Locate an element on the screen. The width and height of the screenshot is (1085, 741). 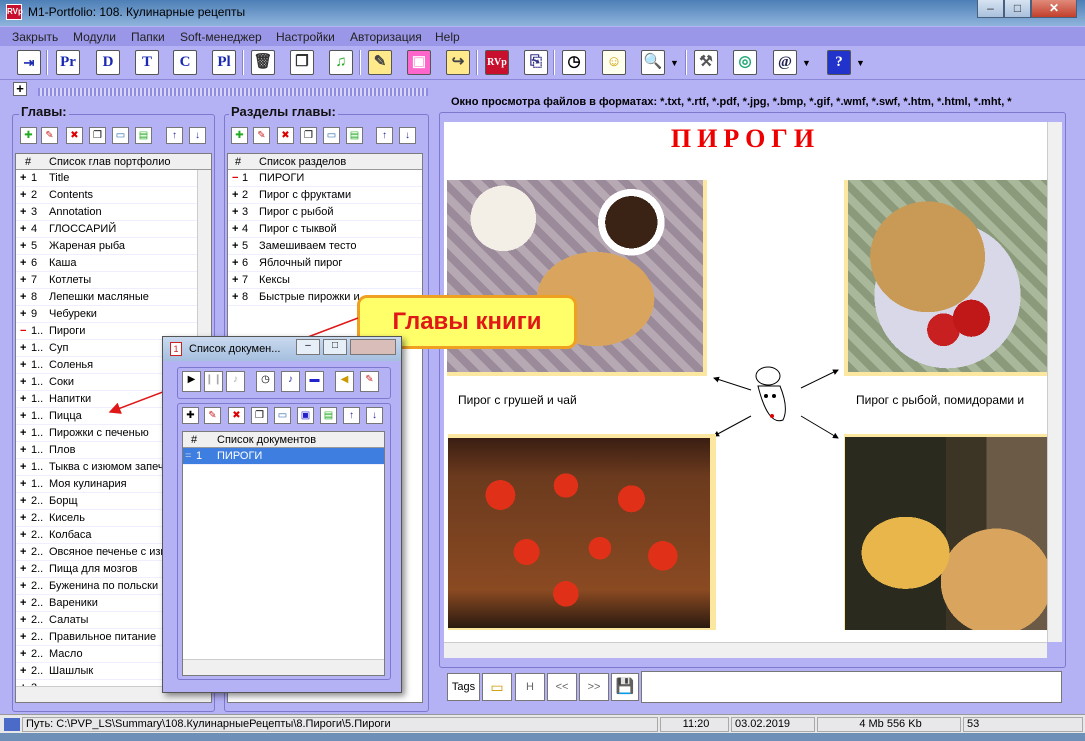
trash-icon: 🗑 is located at coordinates (263, 62).